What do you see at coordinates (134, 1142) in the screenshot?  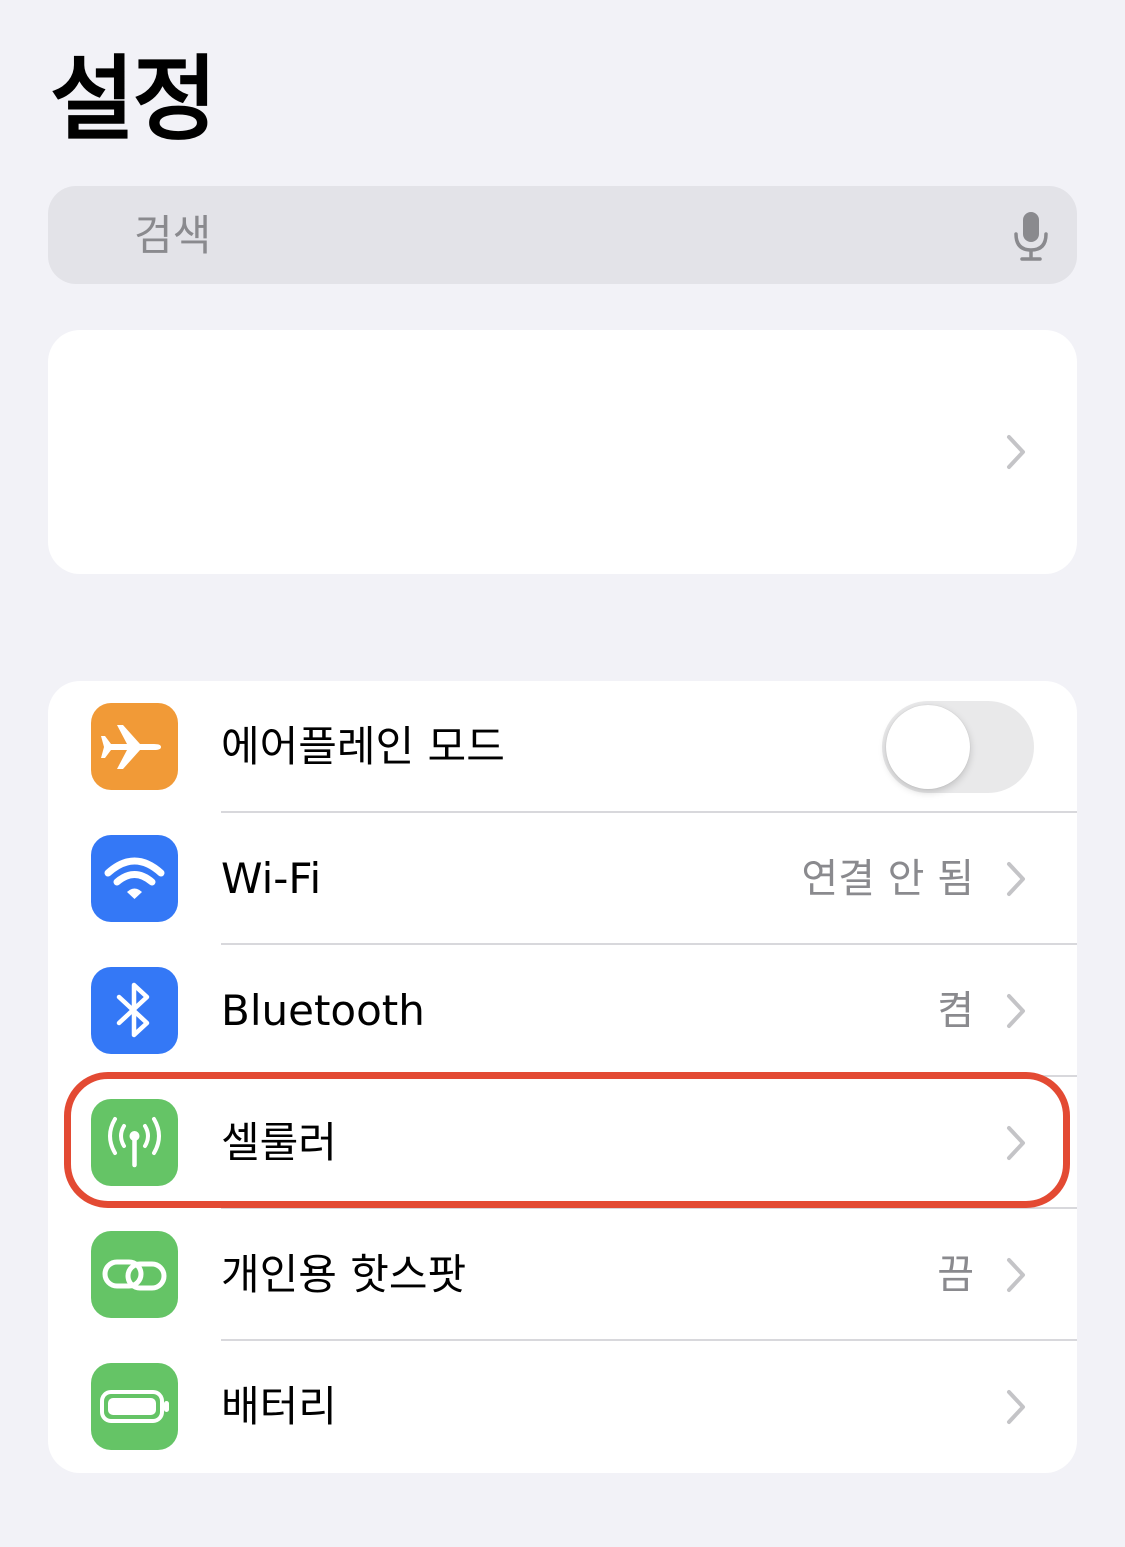 I see `antenna-icon` at bounding box center [134, 1142].